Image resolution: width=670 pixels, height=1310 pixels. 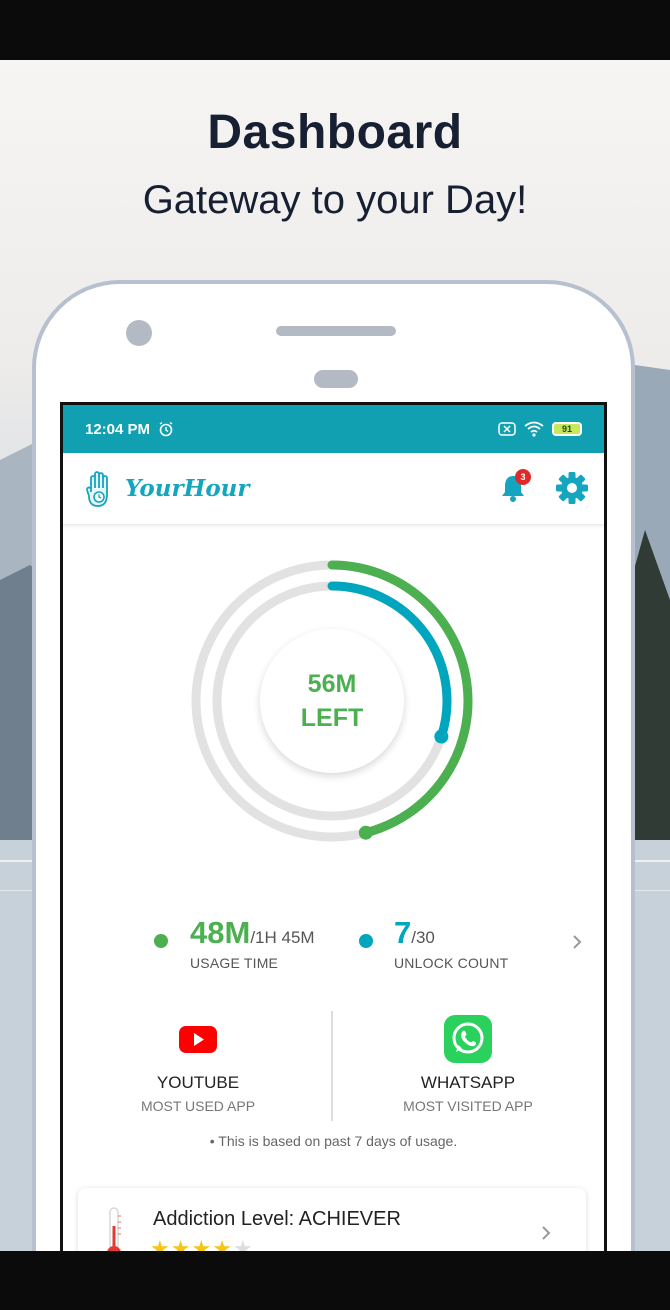 I want to click on status-time: 12:04 PM, so click(x=118, y=429).